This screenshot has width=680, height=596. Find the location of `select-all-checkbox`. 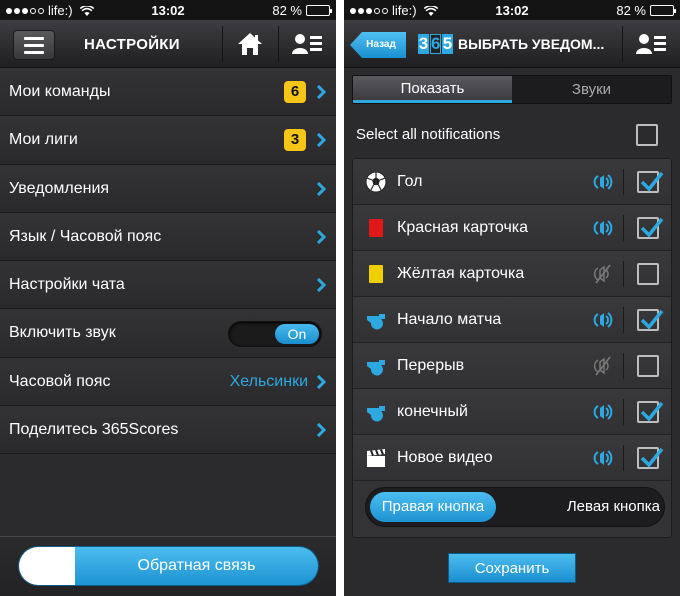

select-all-checkbox is located at coordinates (647, 135).